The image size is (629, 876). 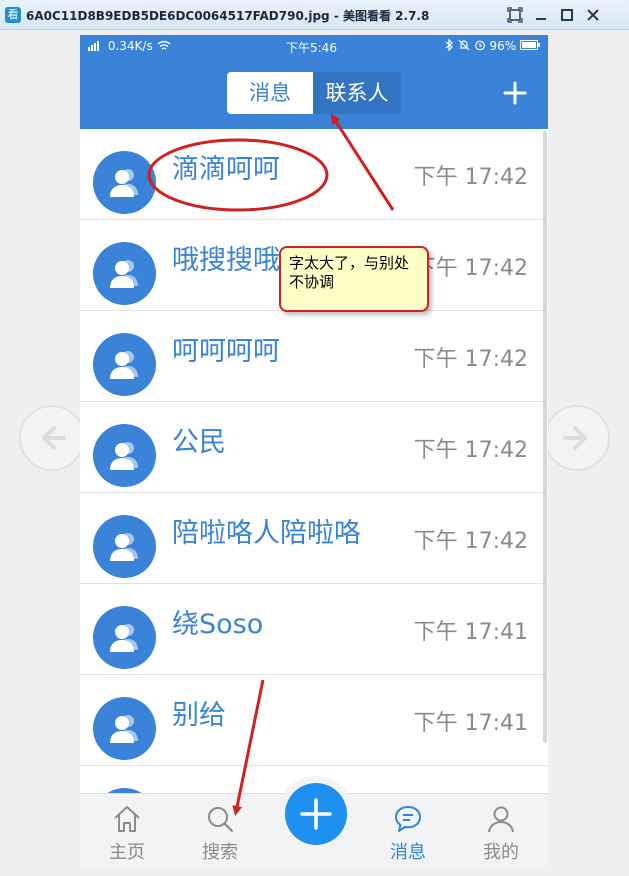 I want to click on tab-search: 搜索, so click(x=220, y=830).